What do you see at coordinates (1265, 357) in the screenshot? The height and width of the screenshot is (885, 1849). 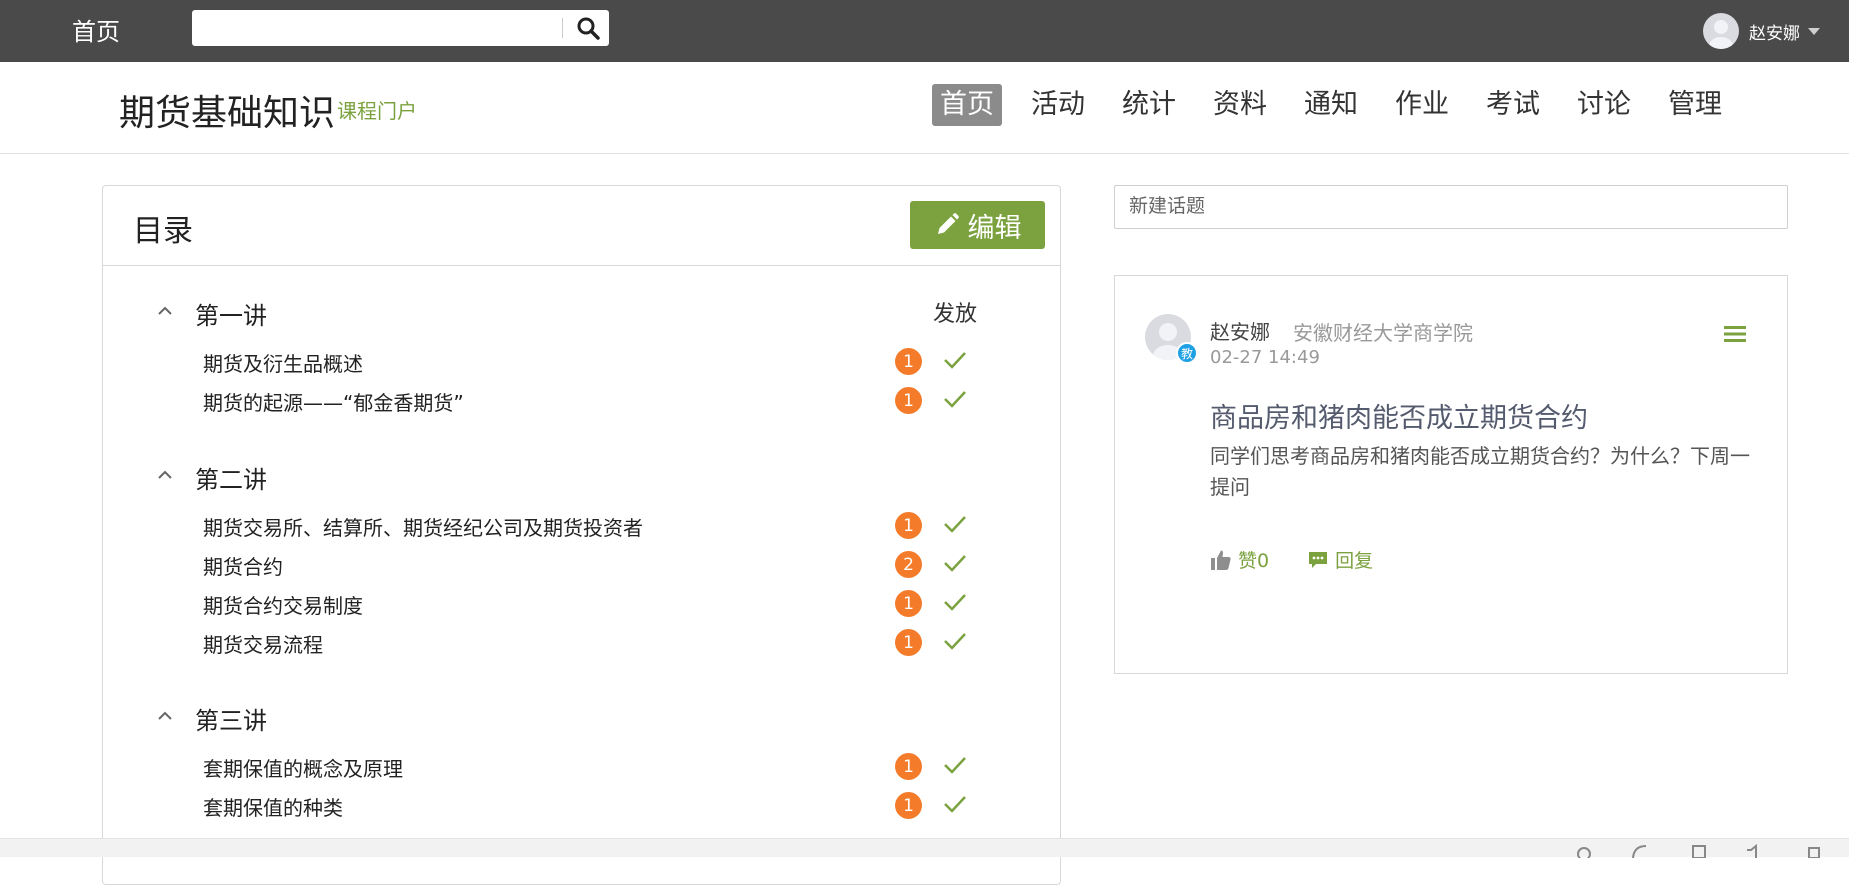 I see `post-time: 02-27 14:49` at bounding box center [1265, 357].